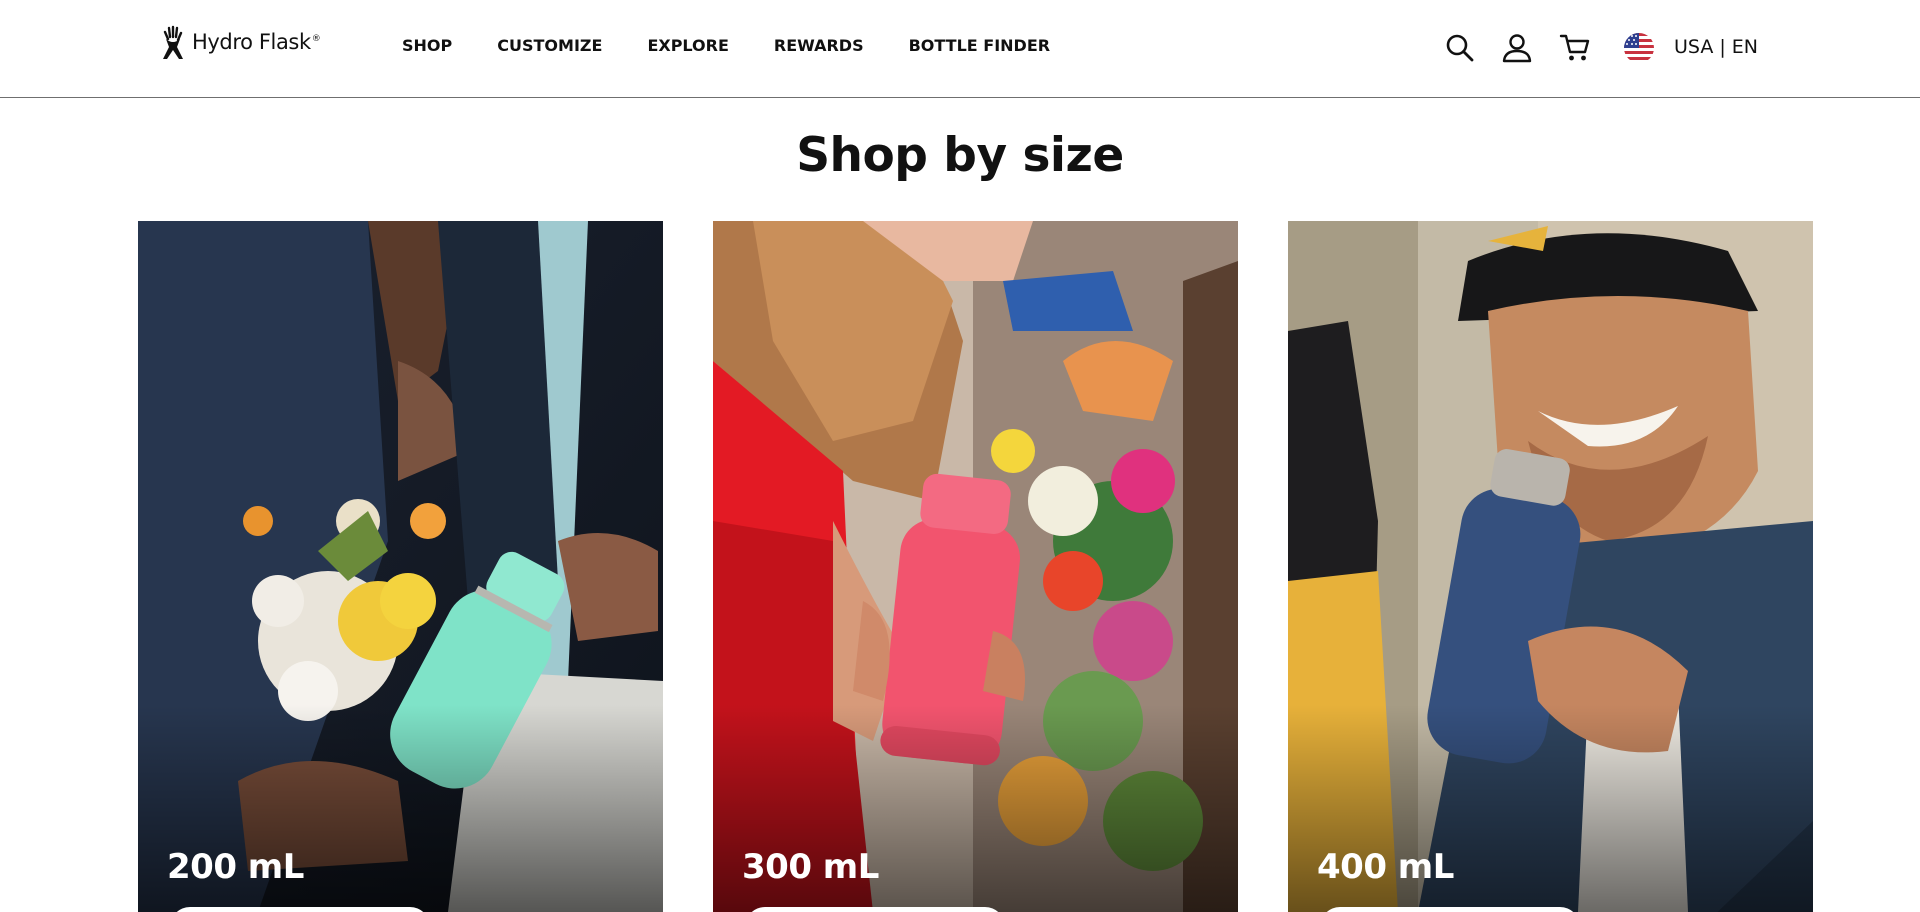 This screenshot has height=912, width=1920. Describe the element at coordinates (1716, 47) in the screenshot. I see `locale-label: USA | EN` at that location.